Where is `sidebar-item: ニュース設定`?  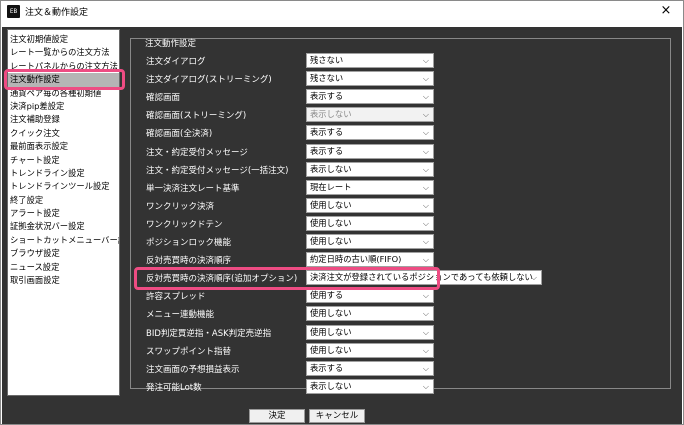 sidebar-item: ニュース設定 is located at coordinates (63, 267).